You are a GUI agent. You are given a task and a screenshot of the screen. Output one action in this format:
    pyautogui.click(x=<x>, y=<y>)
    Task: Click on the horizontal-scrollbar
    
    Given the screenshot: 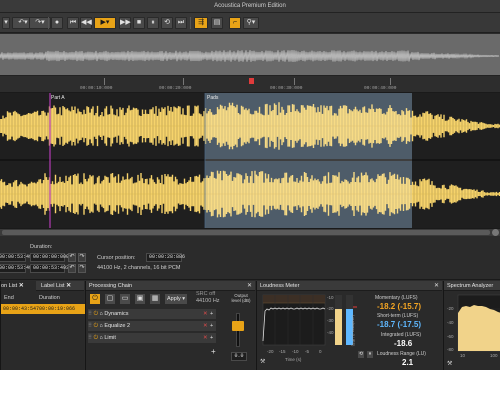 What is the action you would take?
    pyautogui.click(x=250, y=232)
    